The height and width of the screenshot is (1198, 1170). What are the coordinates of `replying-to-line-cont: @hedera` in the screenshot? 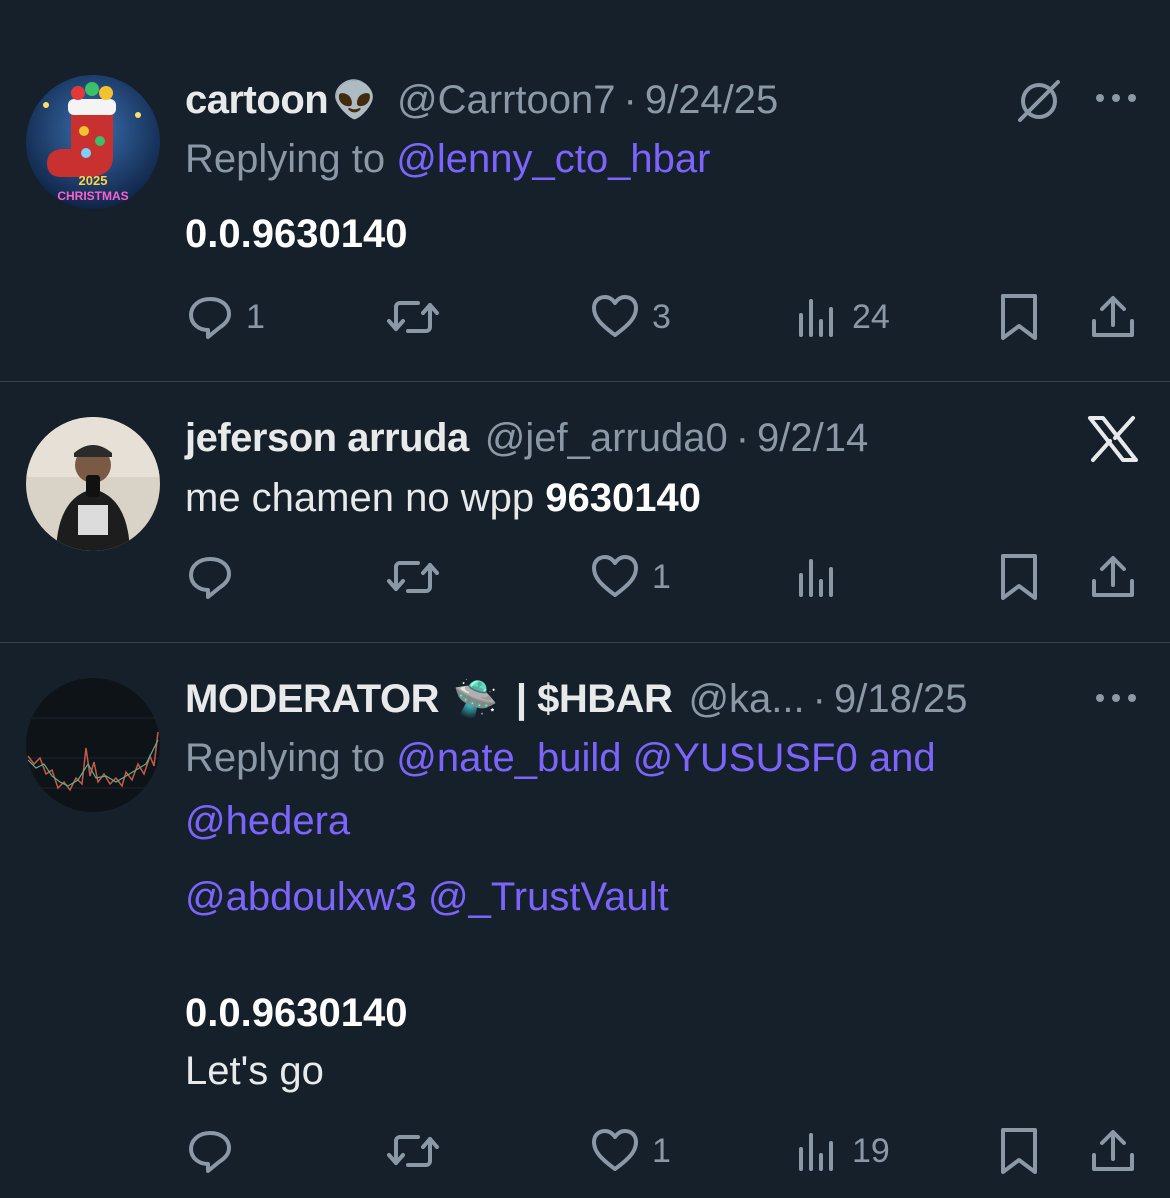 It's located at (267, 821).